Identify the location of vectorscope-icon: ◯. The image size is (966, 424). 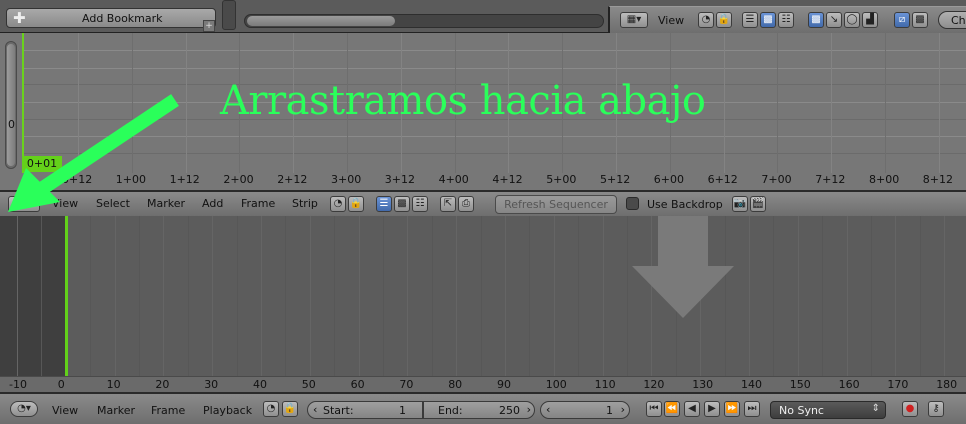
(852, 20).